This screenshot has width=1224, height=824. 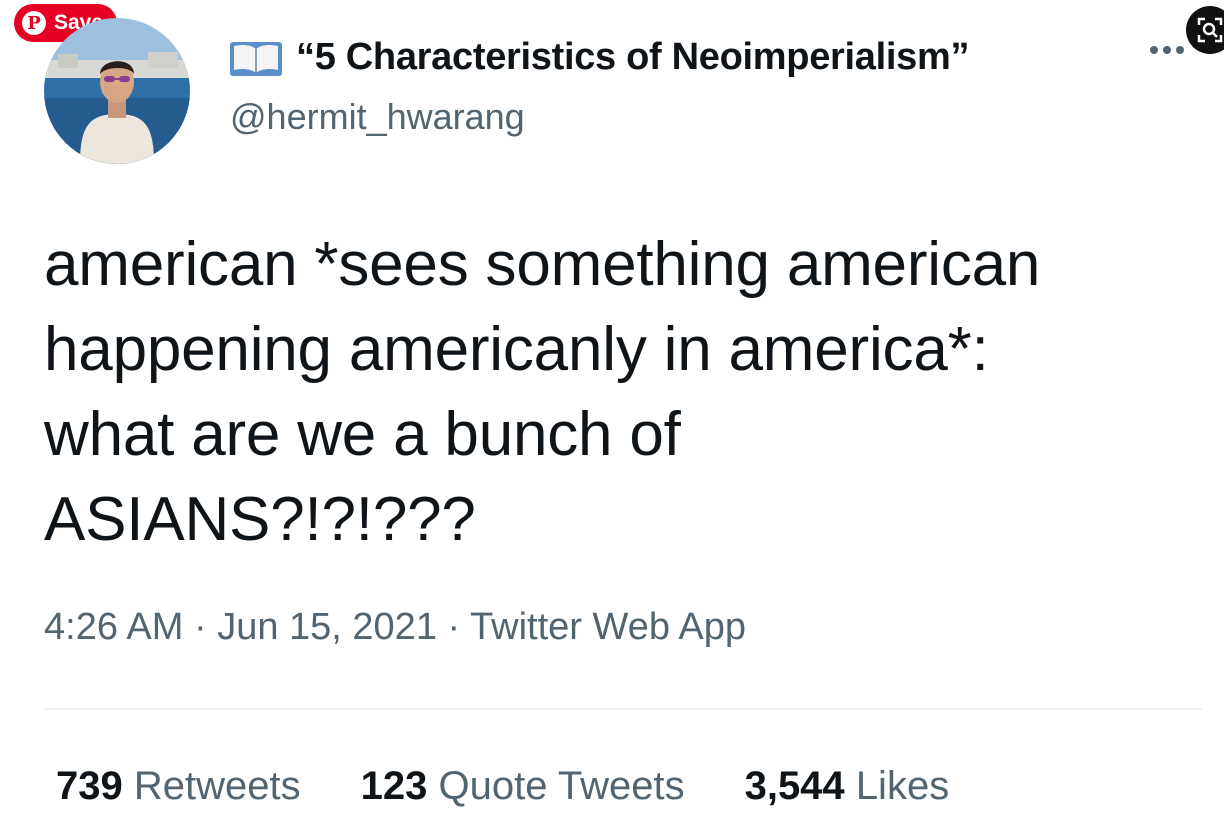 What do you see at coordinates (633, 57) in the screenshot?
I see `display-name: “5 Characteristics of Neoimperialism”` at bounding box center [633, 57].